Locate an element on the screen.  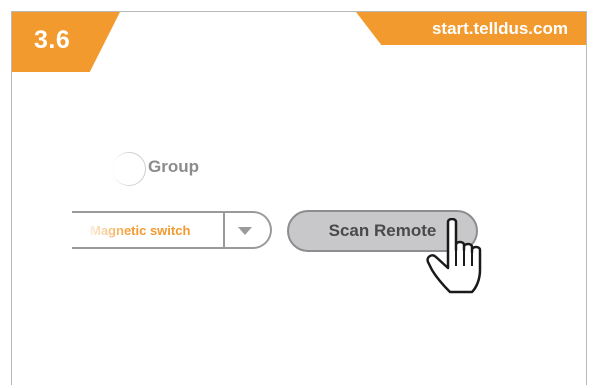
step-number: 3.6 is located at coordinates (52, 40).